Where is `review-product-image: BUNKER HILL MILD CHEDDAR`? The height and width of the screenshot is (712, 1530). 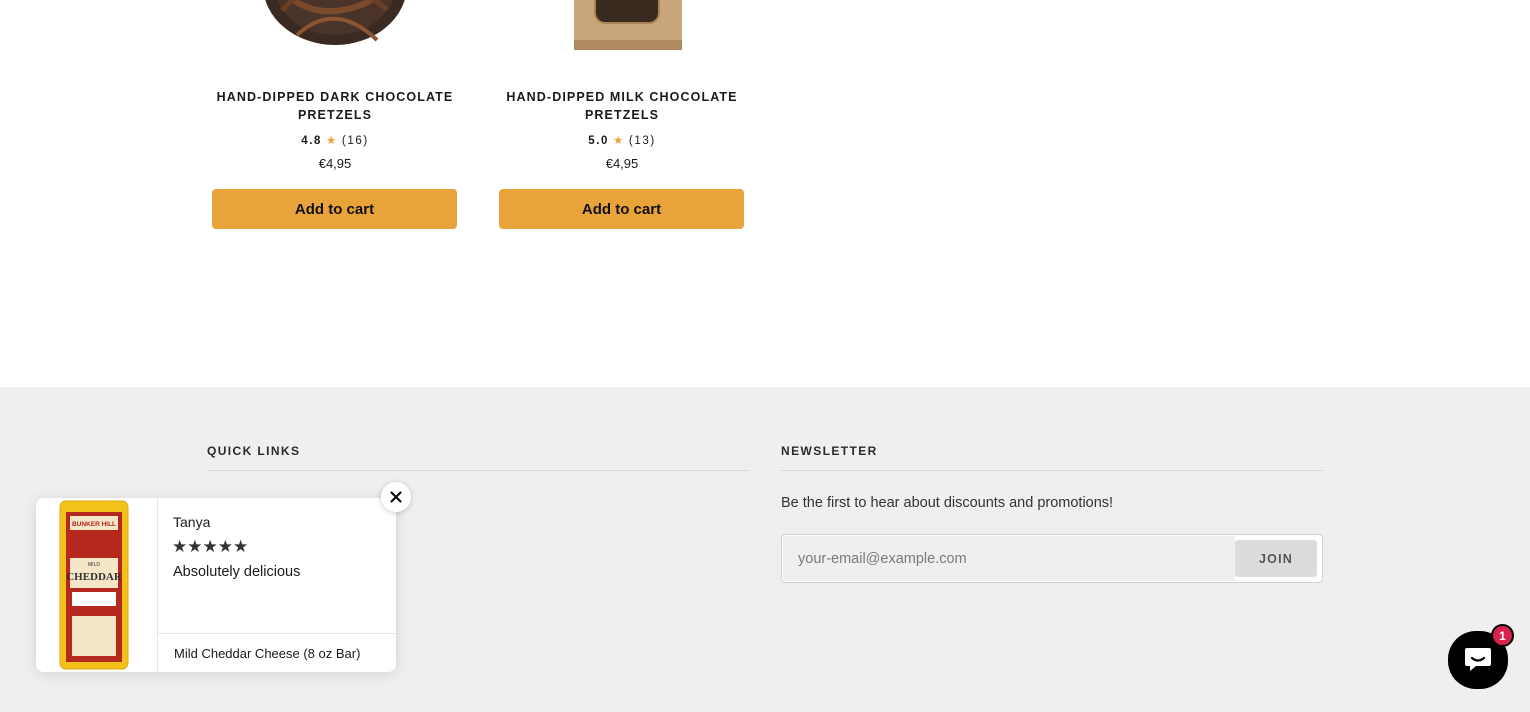
review-product-image: BUNKER HILL MILD CHEDDAR is located at coordinates (97, 585).